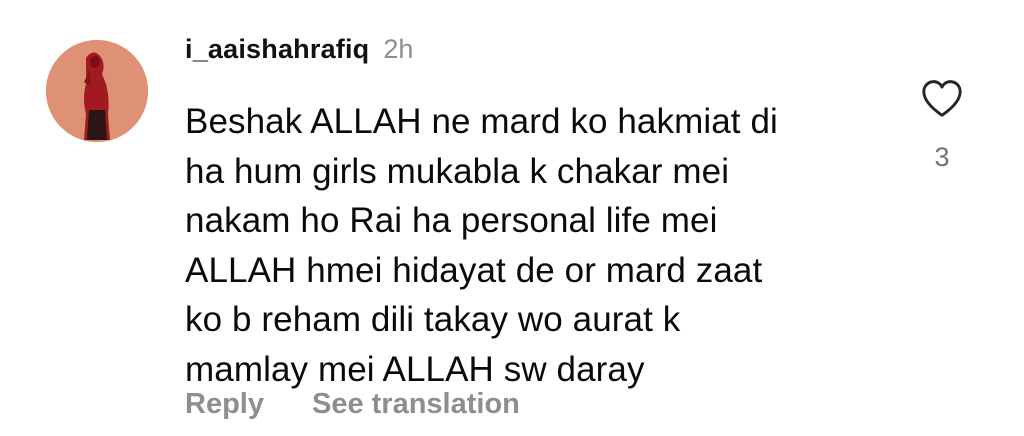 The width and height of the screenshot is (1024, 436). I want to click on reply-button: Reply, so click(224, 404).